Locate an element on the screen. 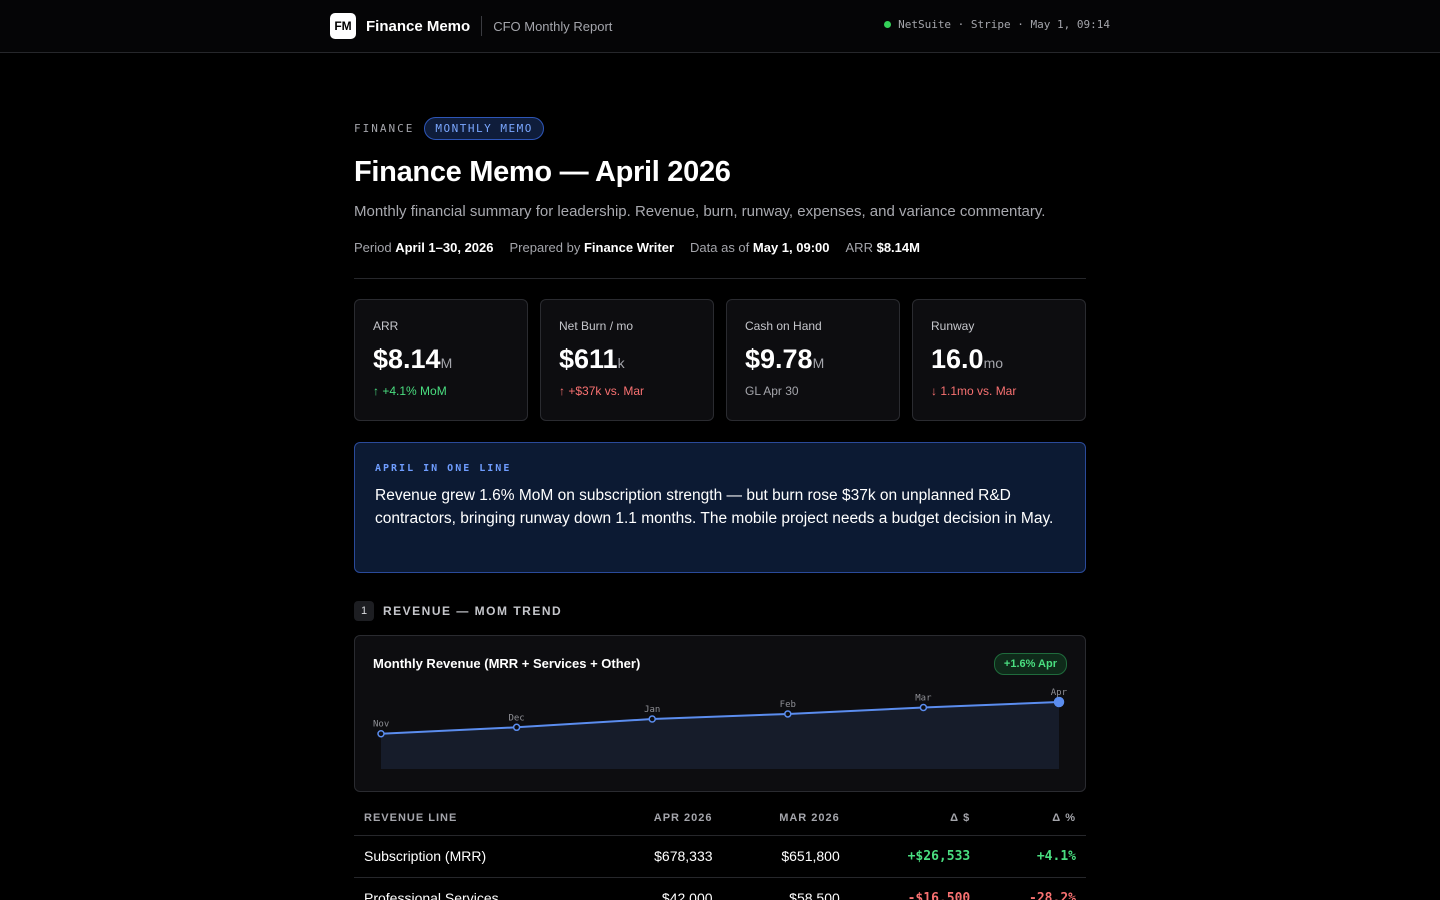 The image size is (1440, 900). cell-apr: $42,000 is located at coordinates (660, 888).